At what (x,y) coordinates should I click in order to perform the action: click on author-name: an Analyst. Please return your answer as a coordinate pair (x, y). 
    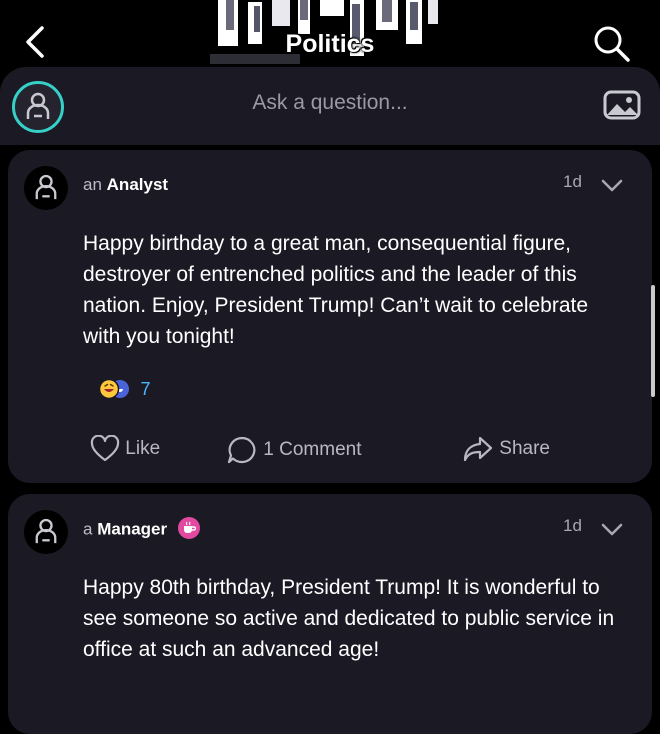
    Looking at the image, I should click on (125, 185).